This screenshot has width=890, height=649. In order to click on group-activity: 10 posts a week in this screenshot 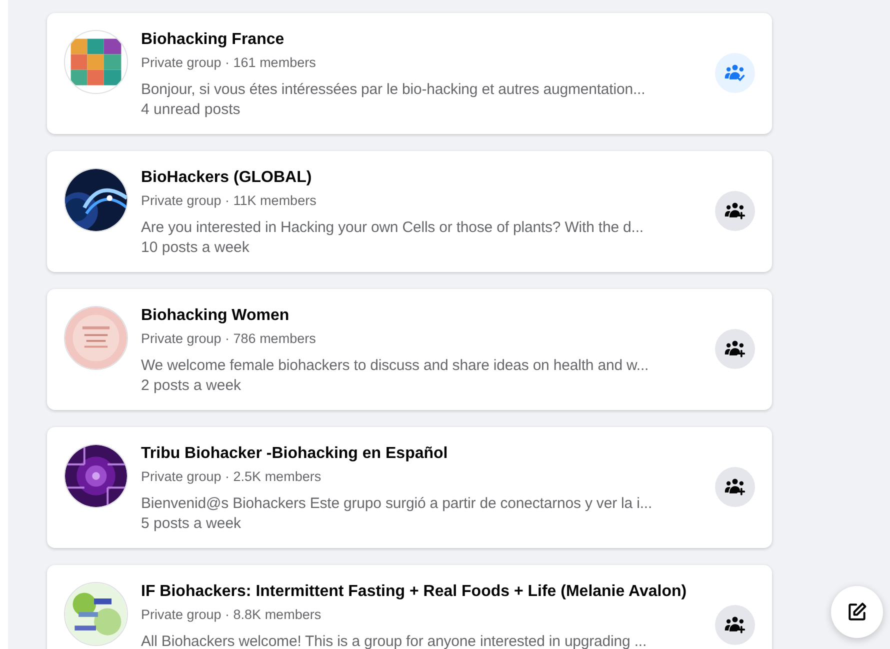, I will do `click(195, 248)`.